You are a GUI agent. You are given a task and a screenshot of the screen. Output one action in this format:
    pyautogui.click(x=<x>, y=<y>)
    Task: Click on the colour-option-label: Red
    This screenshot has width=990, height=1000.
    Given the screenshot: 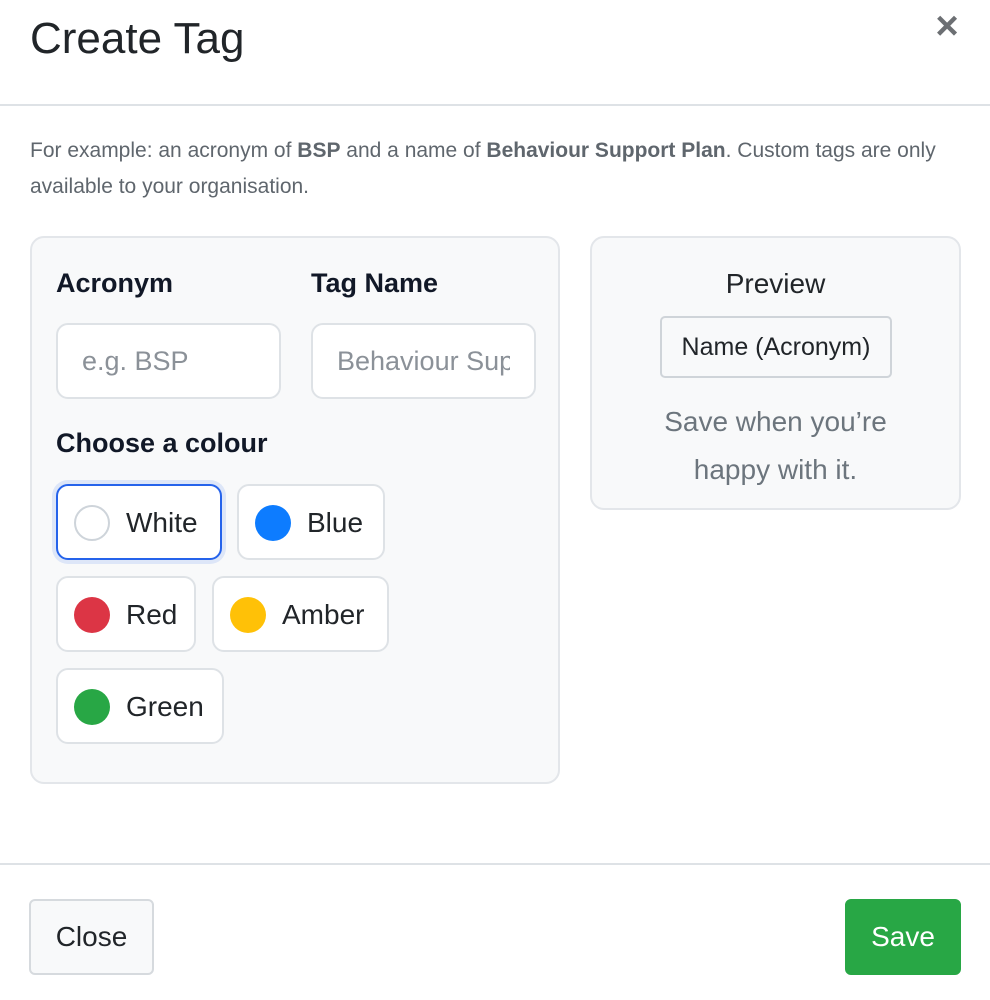 What is the action you would take?
    pyautogui.click(x=152, y=614)
    